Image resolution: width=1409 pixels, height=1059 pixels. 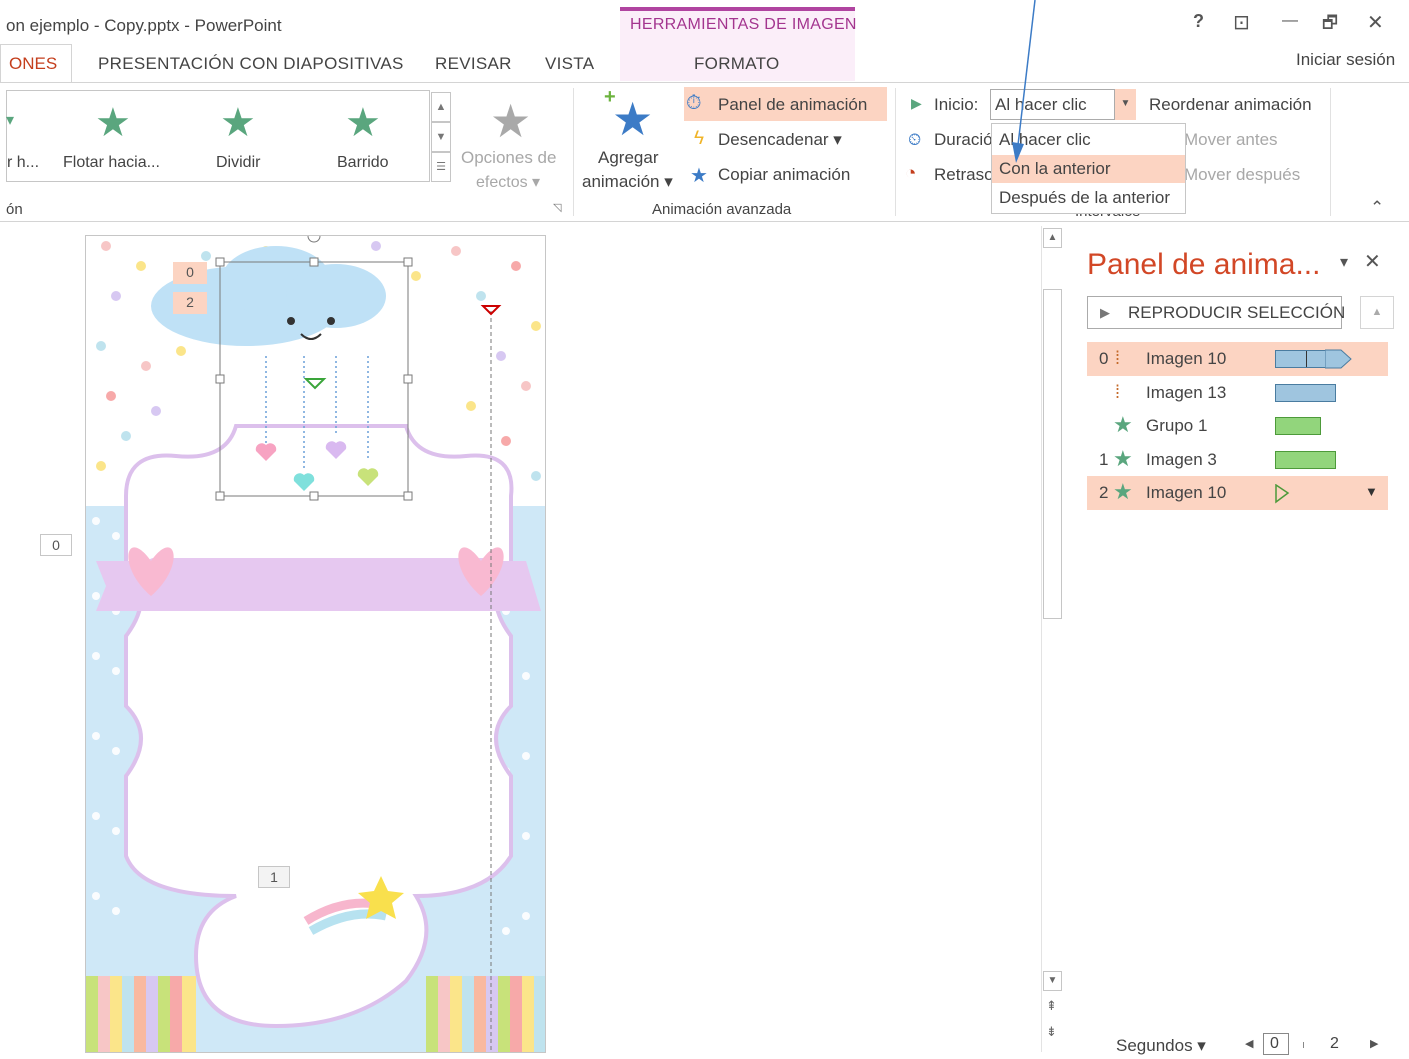 I want to click on timeline-tick-2: 2, so click(x=1334, y=1043).